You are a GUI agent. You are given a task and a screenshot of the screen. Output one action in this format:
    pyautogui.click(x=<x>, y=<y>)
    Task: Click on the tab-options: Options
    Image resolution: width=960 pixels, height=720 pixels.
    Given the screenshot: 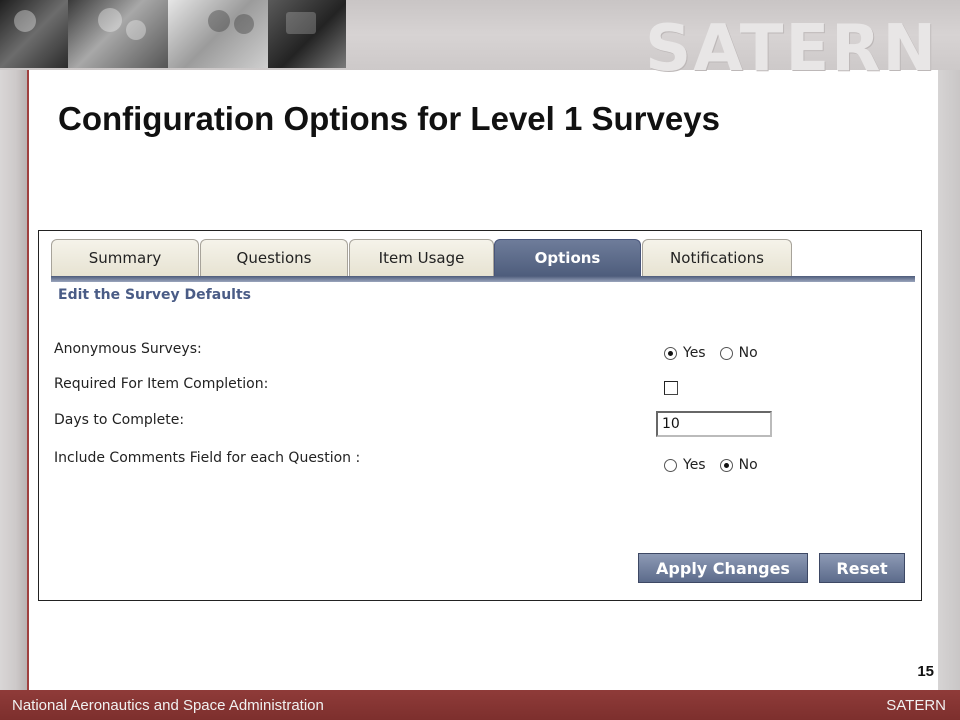 What is the action you would take?
    pyautogui.click(x=567, y=257)
    